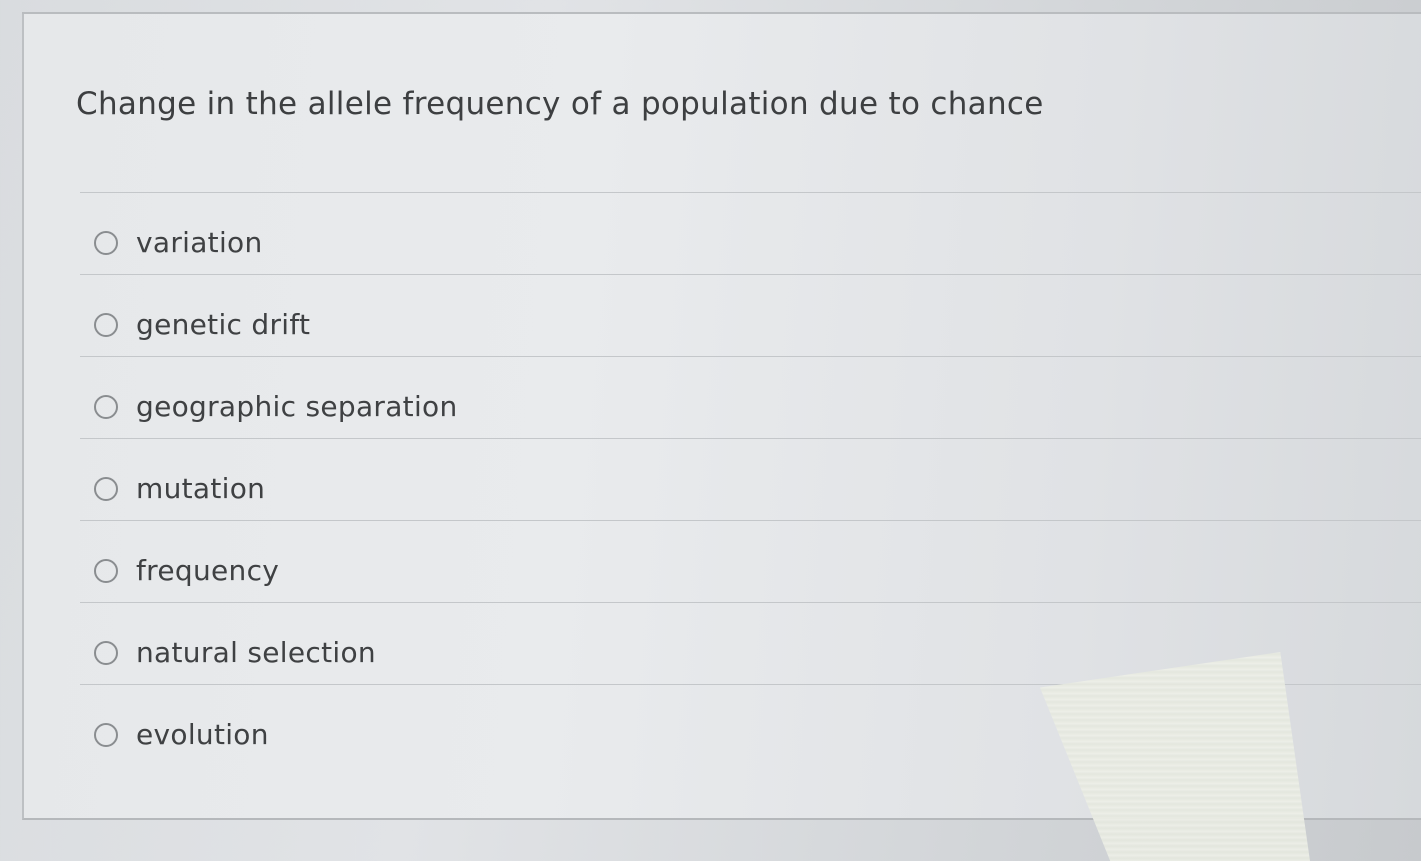 The width and height of the screenshot is (1421, 861). Describe the element at coordinates (223, 324) in the screenshot. I see `option-label: genetic drift` at that location.